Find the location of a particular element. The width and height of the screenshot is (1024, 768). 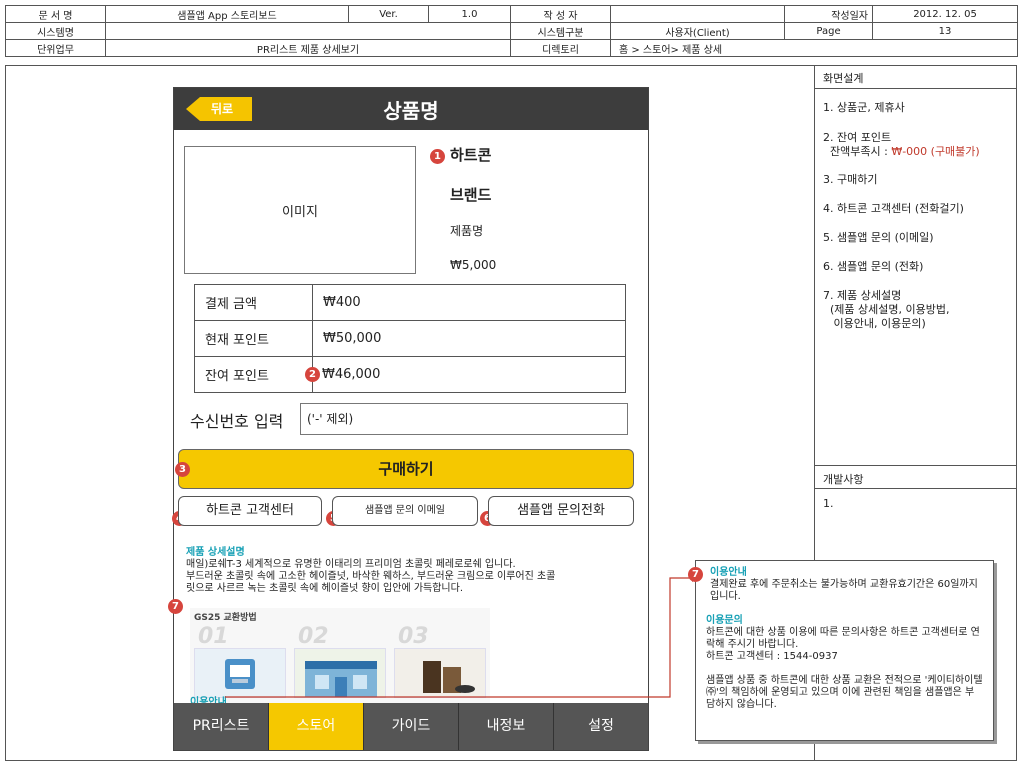

inquiry-title: 이용문의 is located at coordinates (724, 620).